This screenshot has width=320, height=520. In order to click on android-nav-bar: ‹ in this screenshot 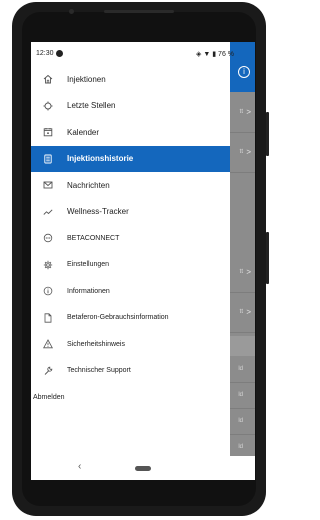, I will do `click(143, 468)`.